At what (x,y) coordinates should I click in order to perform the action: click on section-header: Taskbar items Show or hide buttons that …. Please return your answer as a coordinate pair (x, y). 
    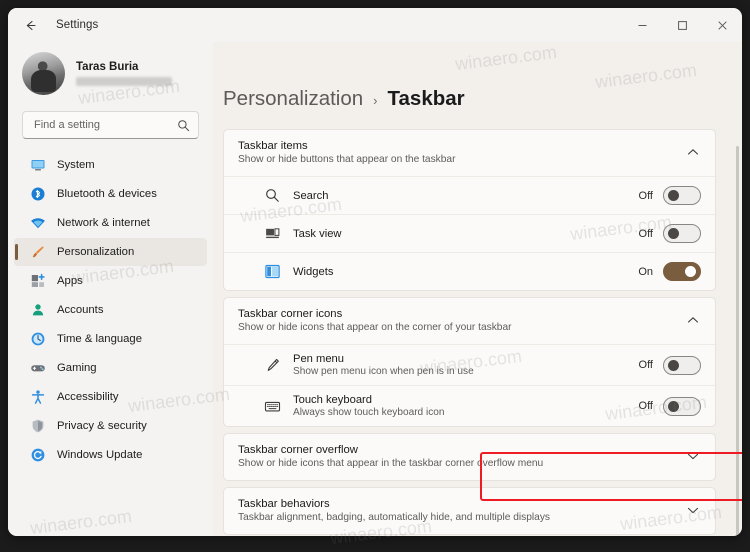
    Looking at the image, I should click on (469, 153).